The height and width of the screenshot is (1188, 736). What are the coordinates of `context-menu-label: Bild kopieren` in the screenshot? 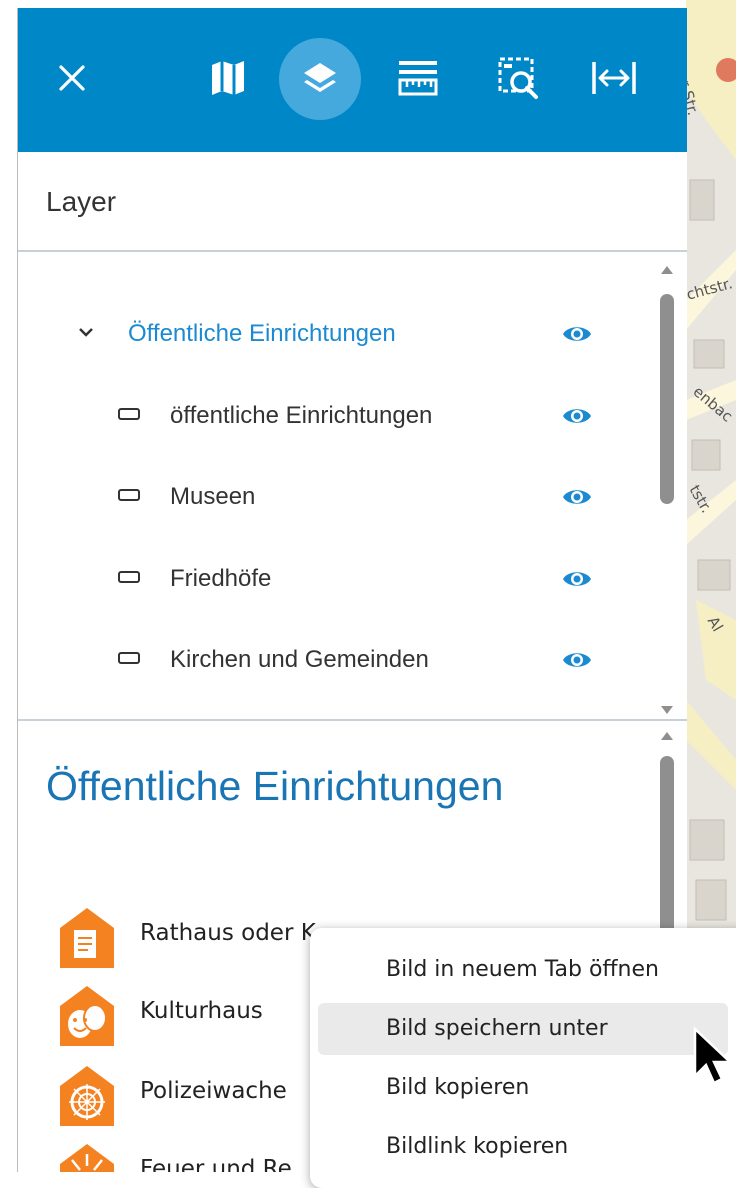 It's located at (457, 1088).